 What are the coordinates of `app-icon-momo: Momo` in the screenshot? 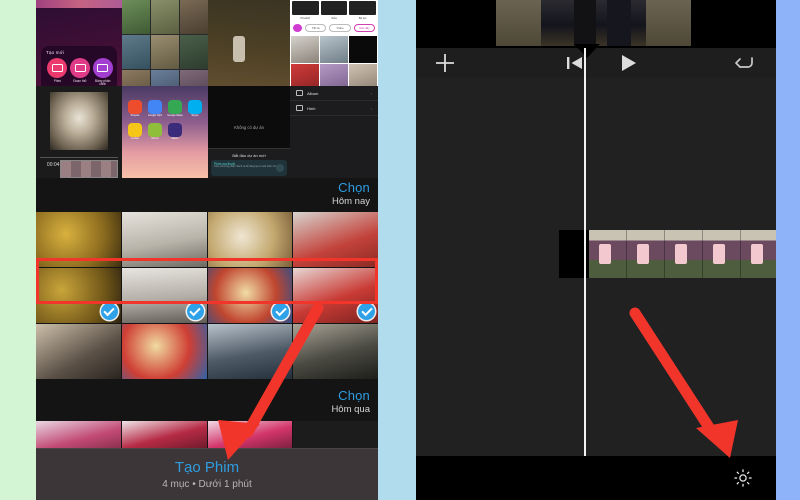 It's located at (155, 131).